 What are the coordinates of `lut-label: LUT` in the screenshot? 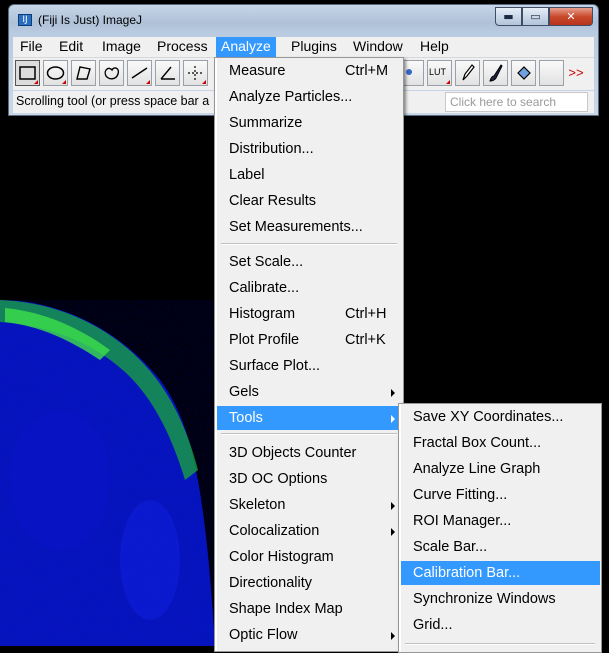 It's located at (438, 72).